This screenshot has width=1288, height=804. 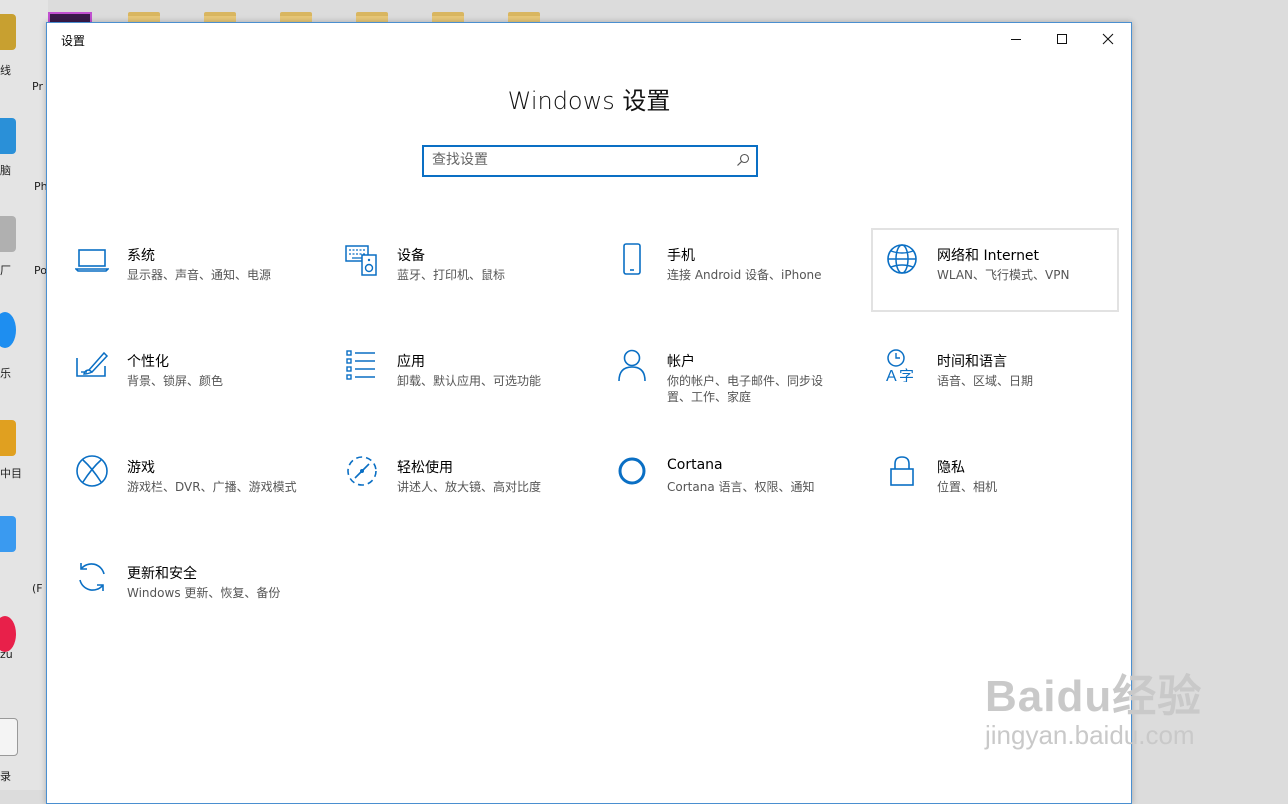 I want to click on tile-description: 你的帐户、电子邮件、同步设置、工作、家庭, so click(x=745, y=389).